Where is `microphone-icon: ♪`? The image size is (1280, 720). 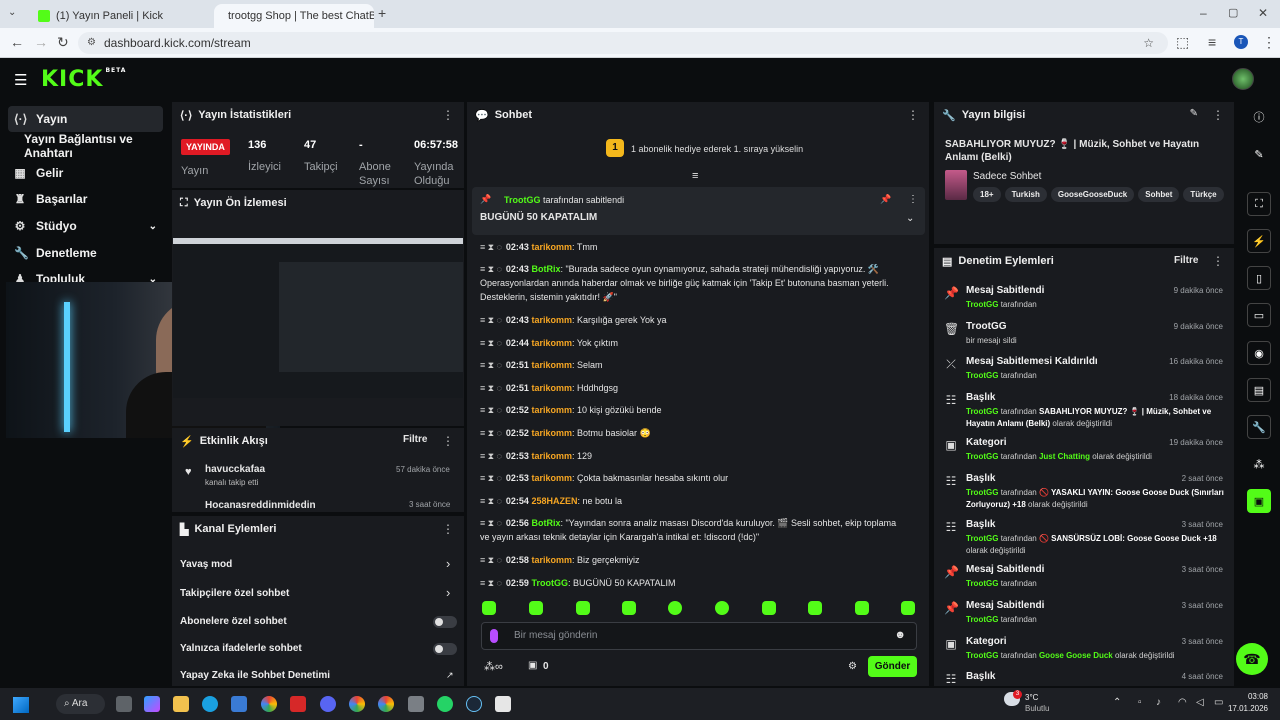 microphone-icon: ♪ is located at coordinates (1158, 702).